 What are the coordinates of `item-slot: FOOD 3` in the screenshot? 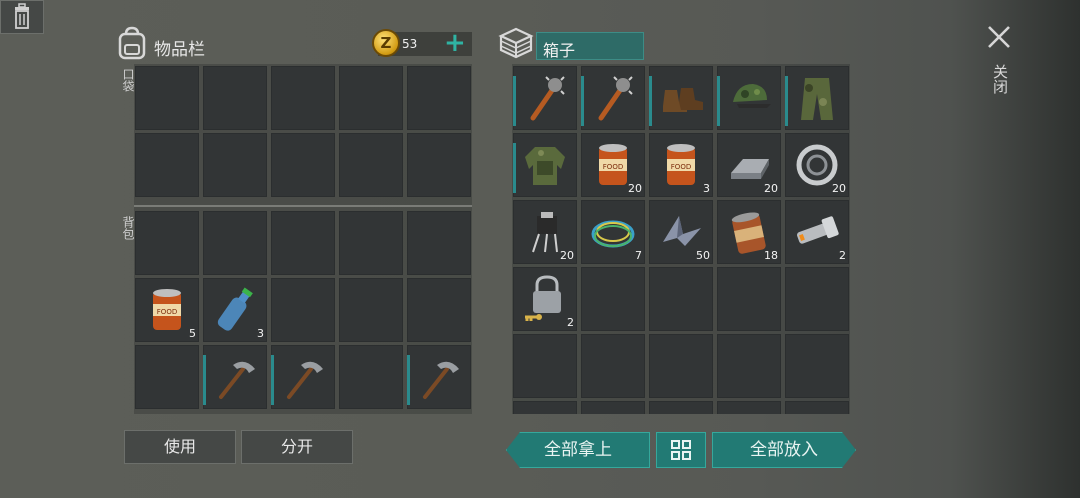 It's located at (681, 165).